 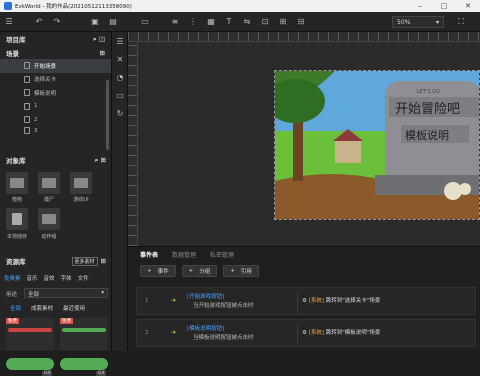 I want to click on cross-icon: ✕, so click(x=120, y=59).